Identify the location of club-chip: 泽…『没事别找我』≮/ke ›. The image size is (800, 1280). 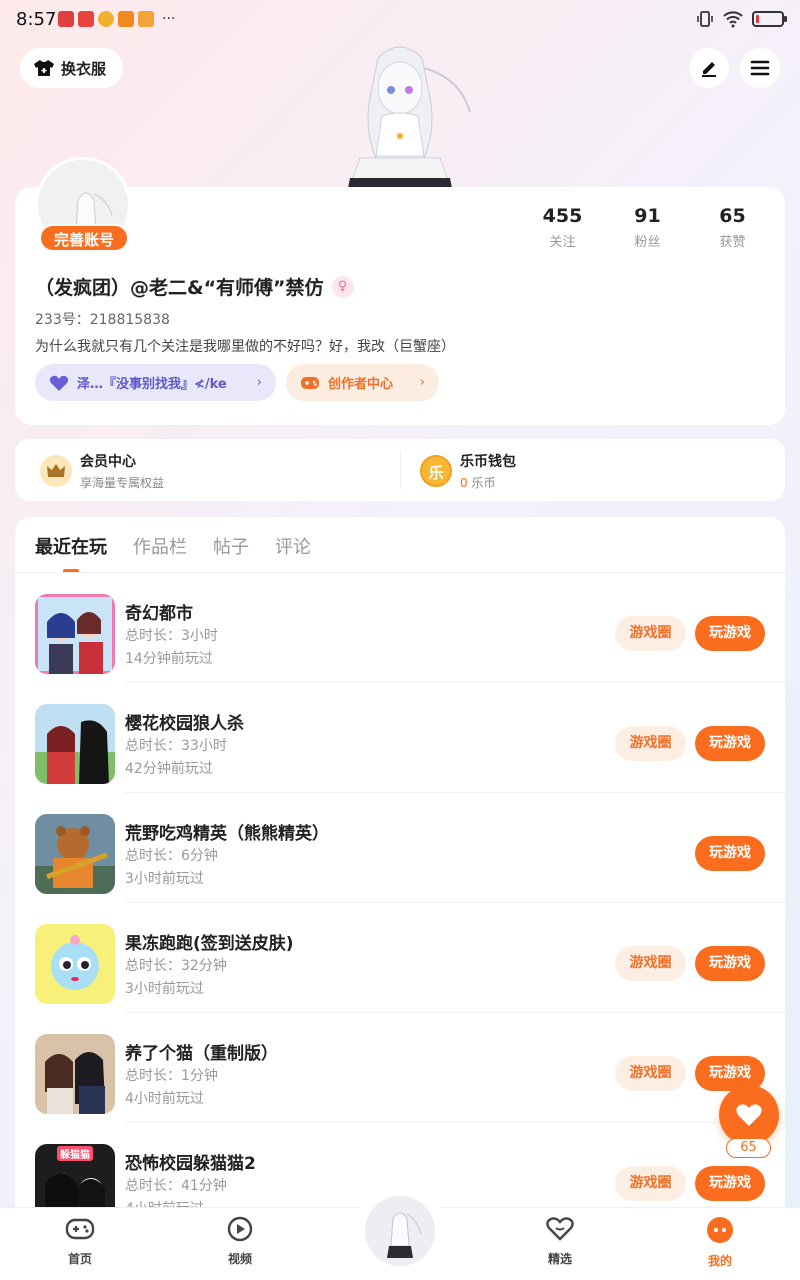
(155, 382).